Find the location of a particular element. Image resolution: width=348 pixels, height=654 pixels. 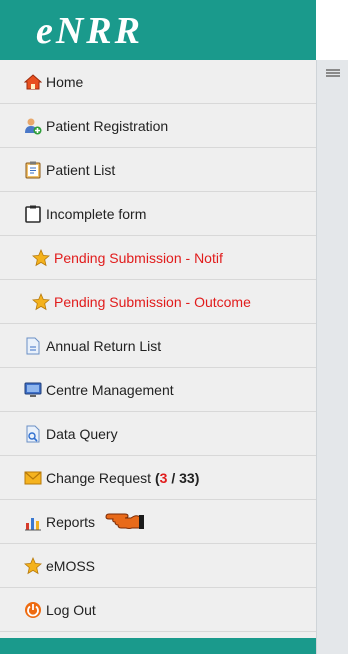

sidebar-item-patient-list: Patient List is located at coordinates (158, 170).